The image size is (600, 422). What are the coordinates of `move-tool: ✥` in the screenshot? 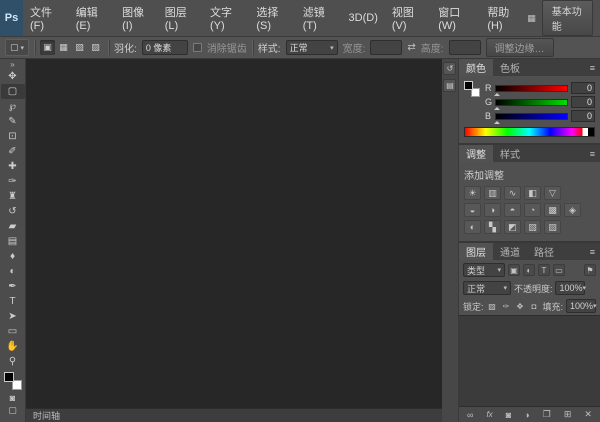 It's located at (13, 76).